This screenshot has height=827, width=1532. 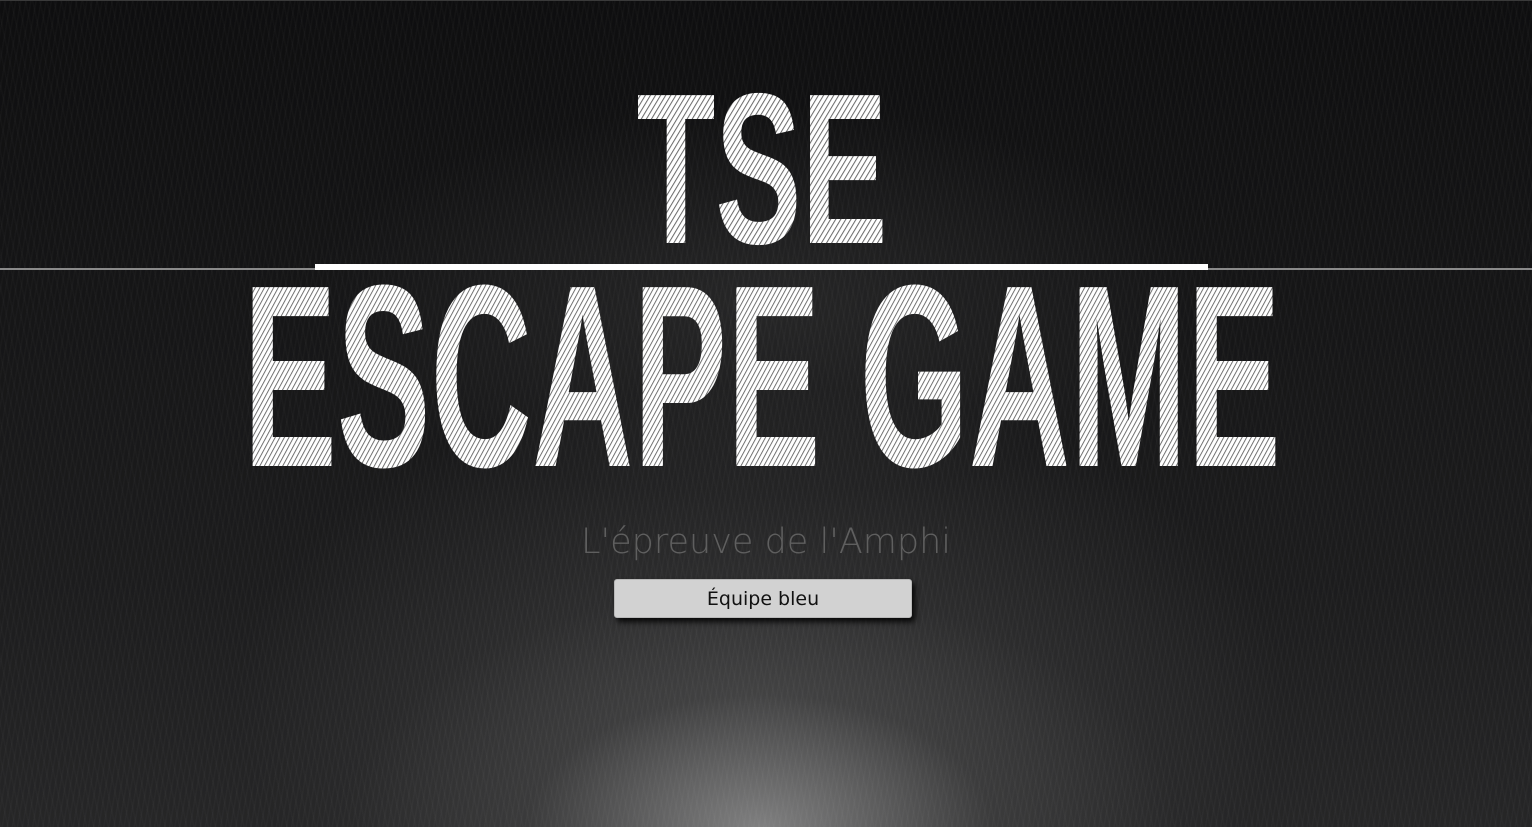 I want to click on team-button-label: Équipe bleu, so click(x=763, y=598).